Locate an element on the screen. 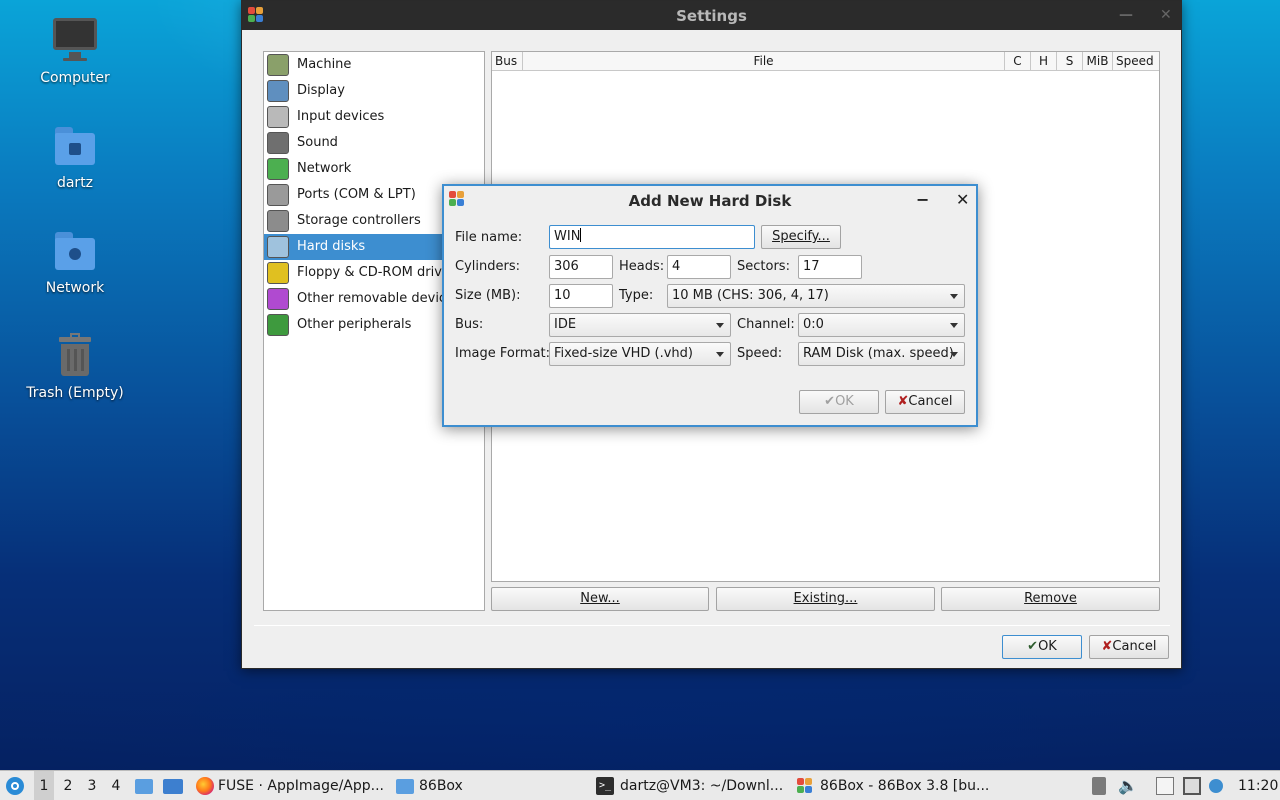 This screenshot has width=1280, height=800. workspace-2: 2 is located at coordinates (68, 785).